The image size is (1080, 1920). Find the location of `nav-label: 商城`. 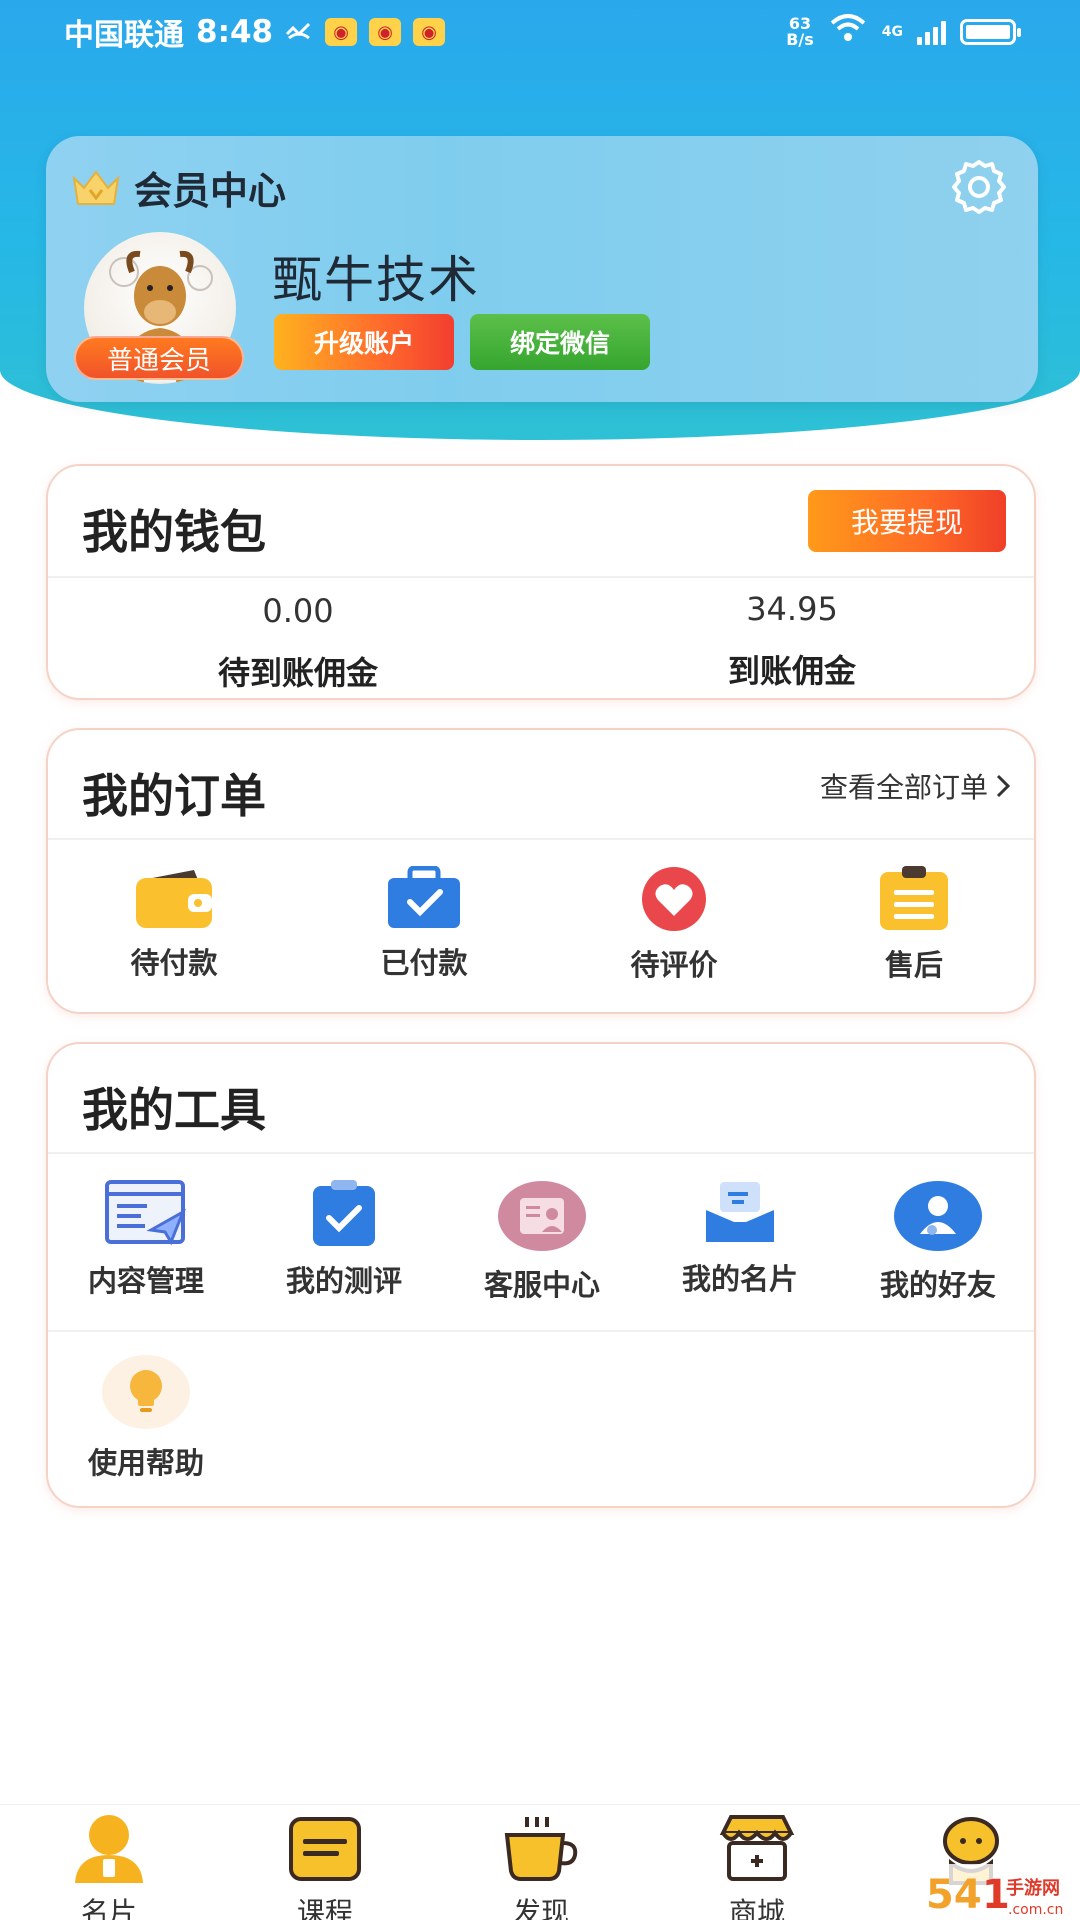

nav-label: 商城 is located at coordinates (756, 1908).